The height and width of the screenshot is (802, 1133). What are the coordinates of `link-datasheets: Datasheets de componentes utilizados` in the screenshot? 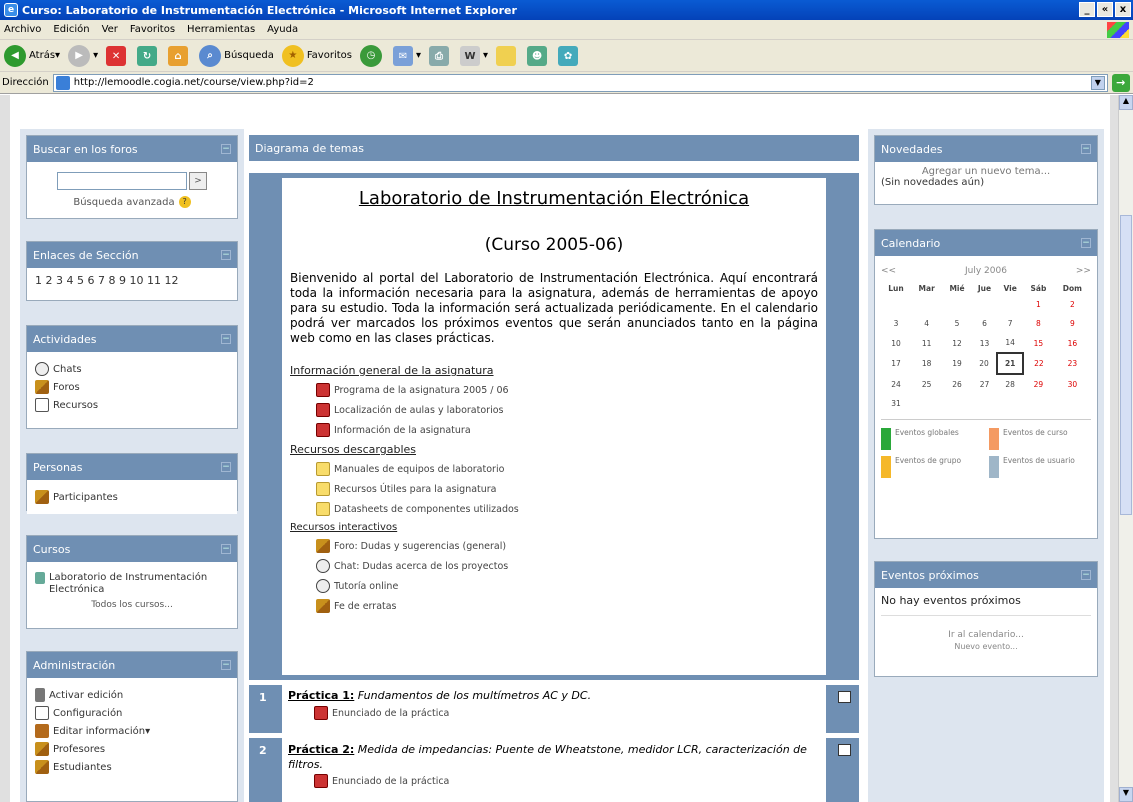 It's located at (567, 509).